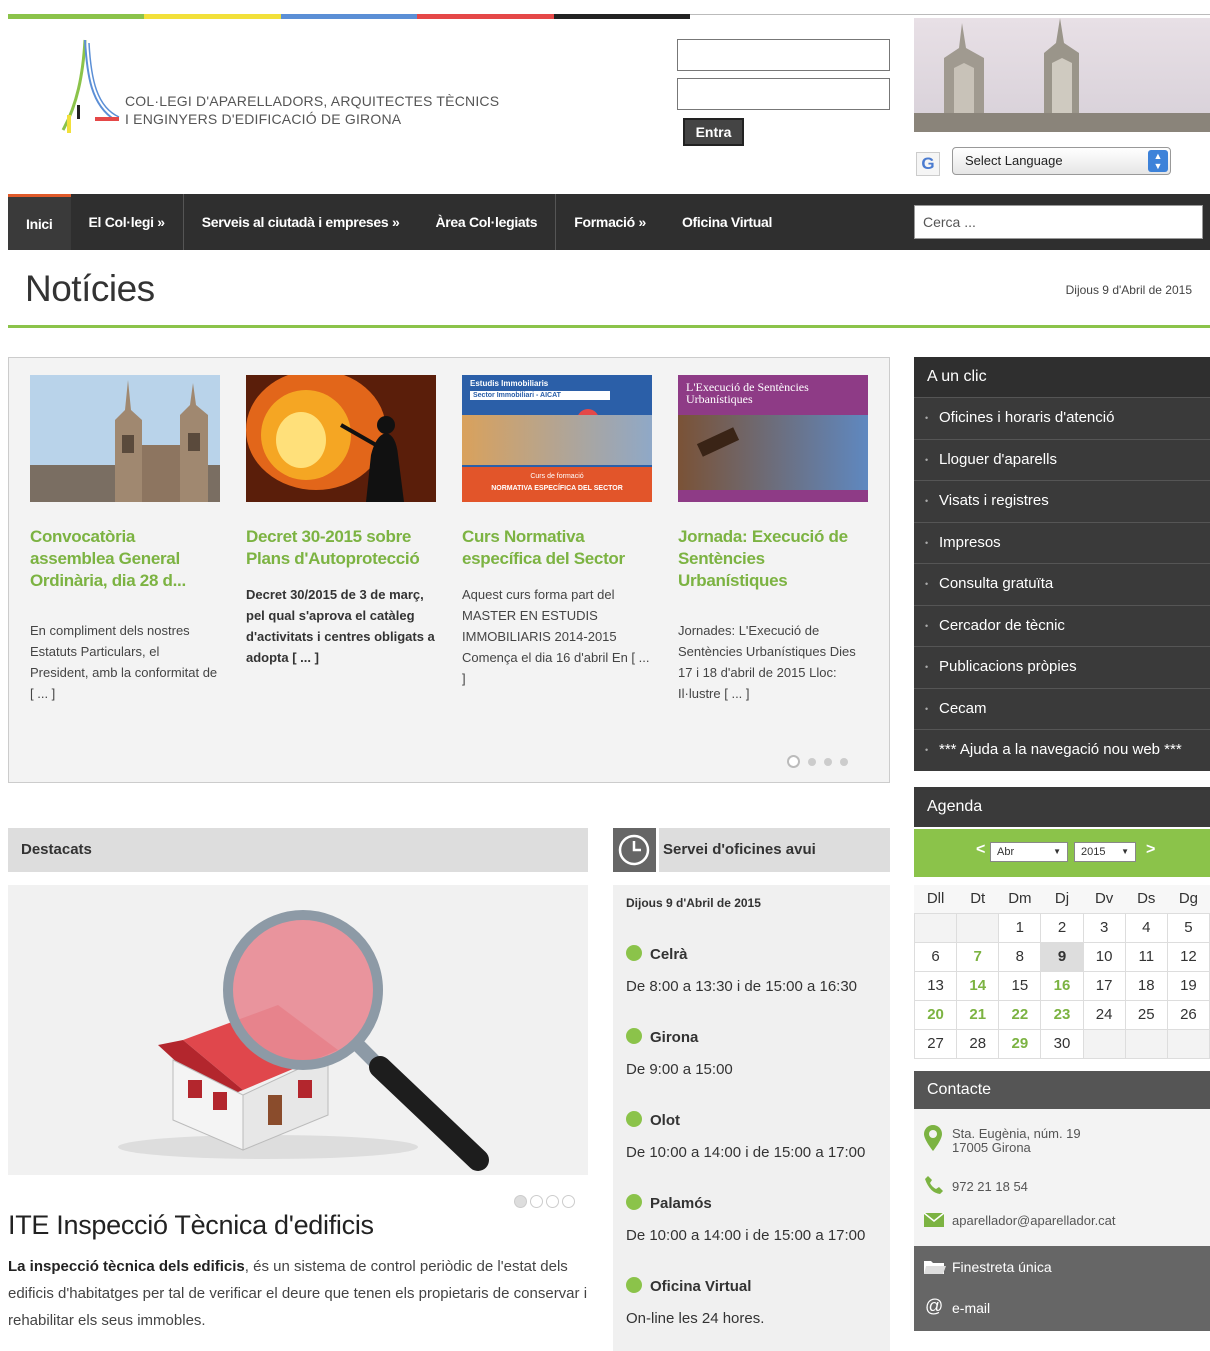 The width and height of the screenshot is (1210, 1351). What do you see at coordinates (1062, 625) in the screenshot?
I see `clic-item-cercador: Cercador de tècnic` at bounding box center [1062, 625].